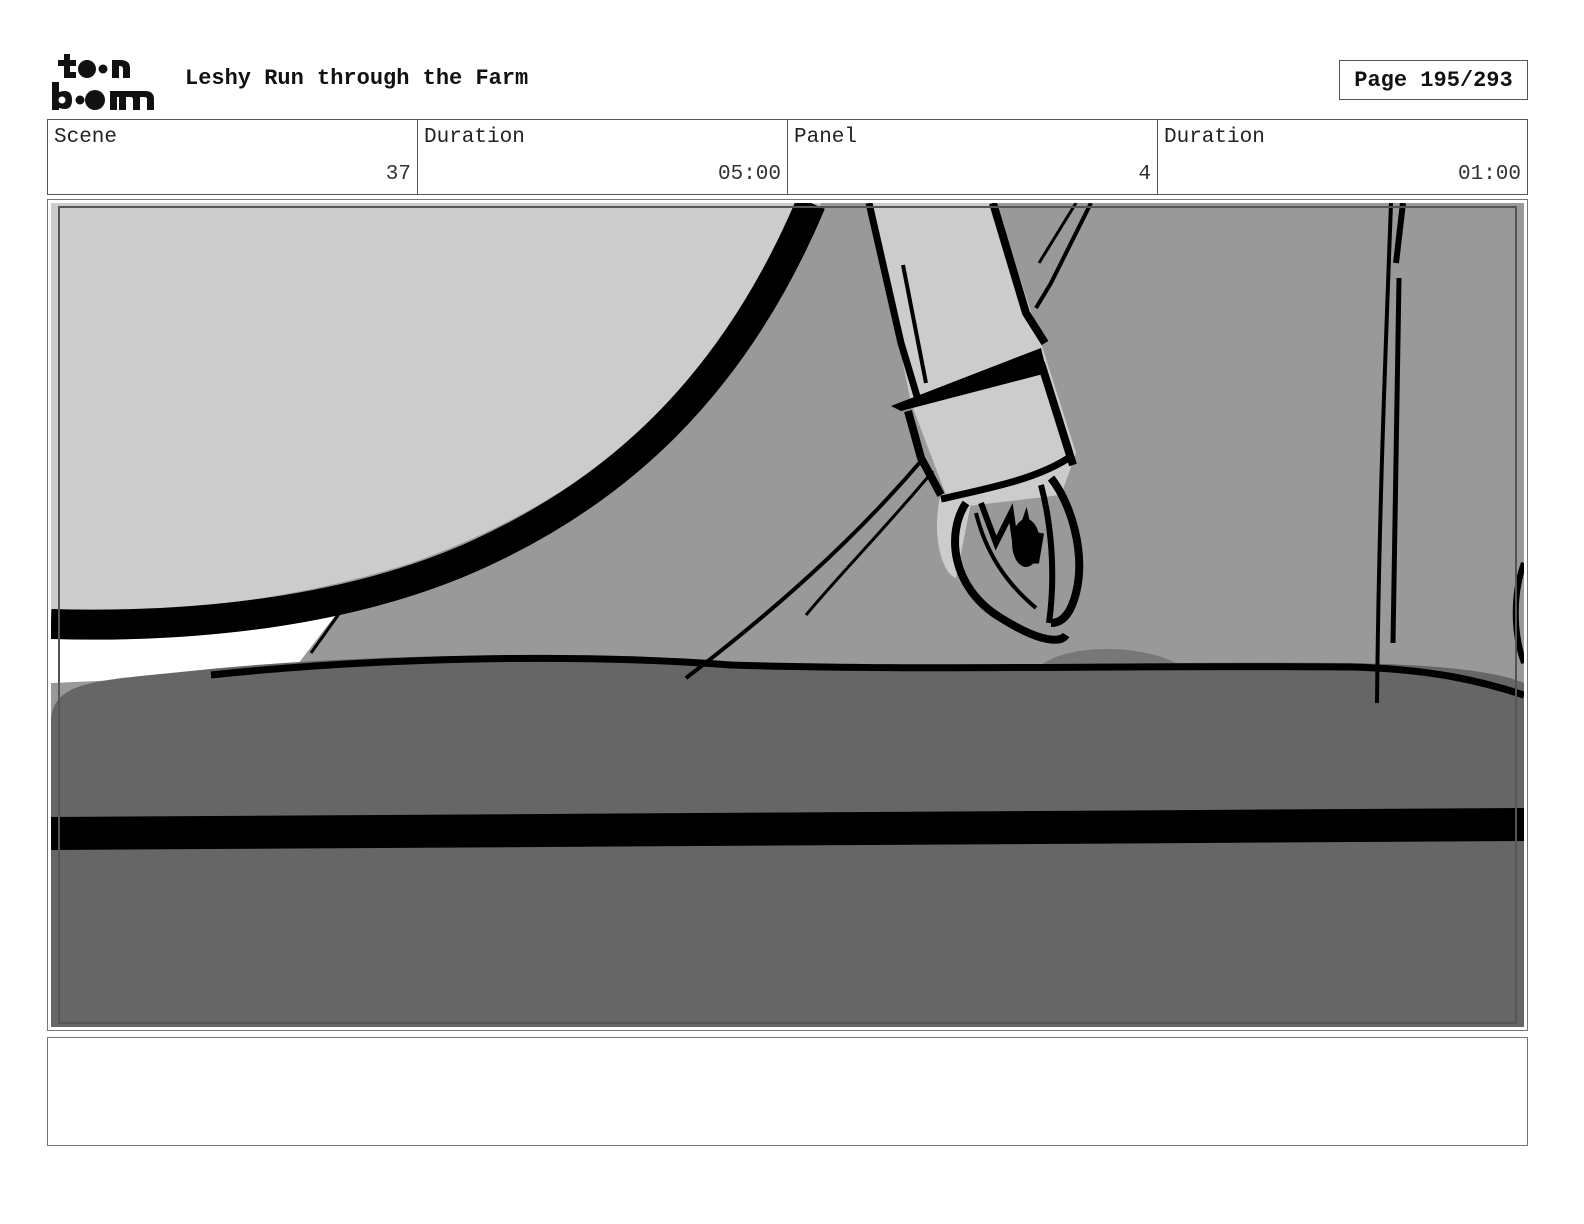  What do you see at coordinates (86, 137) in the screenshot?
I see `scene-label: Scene` at bounding box center [86, 137].